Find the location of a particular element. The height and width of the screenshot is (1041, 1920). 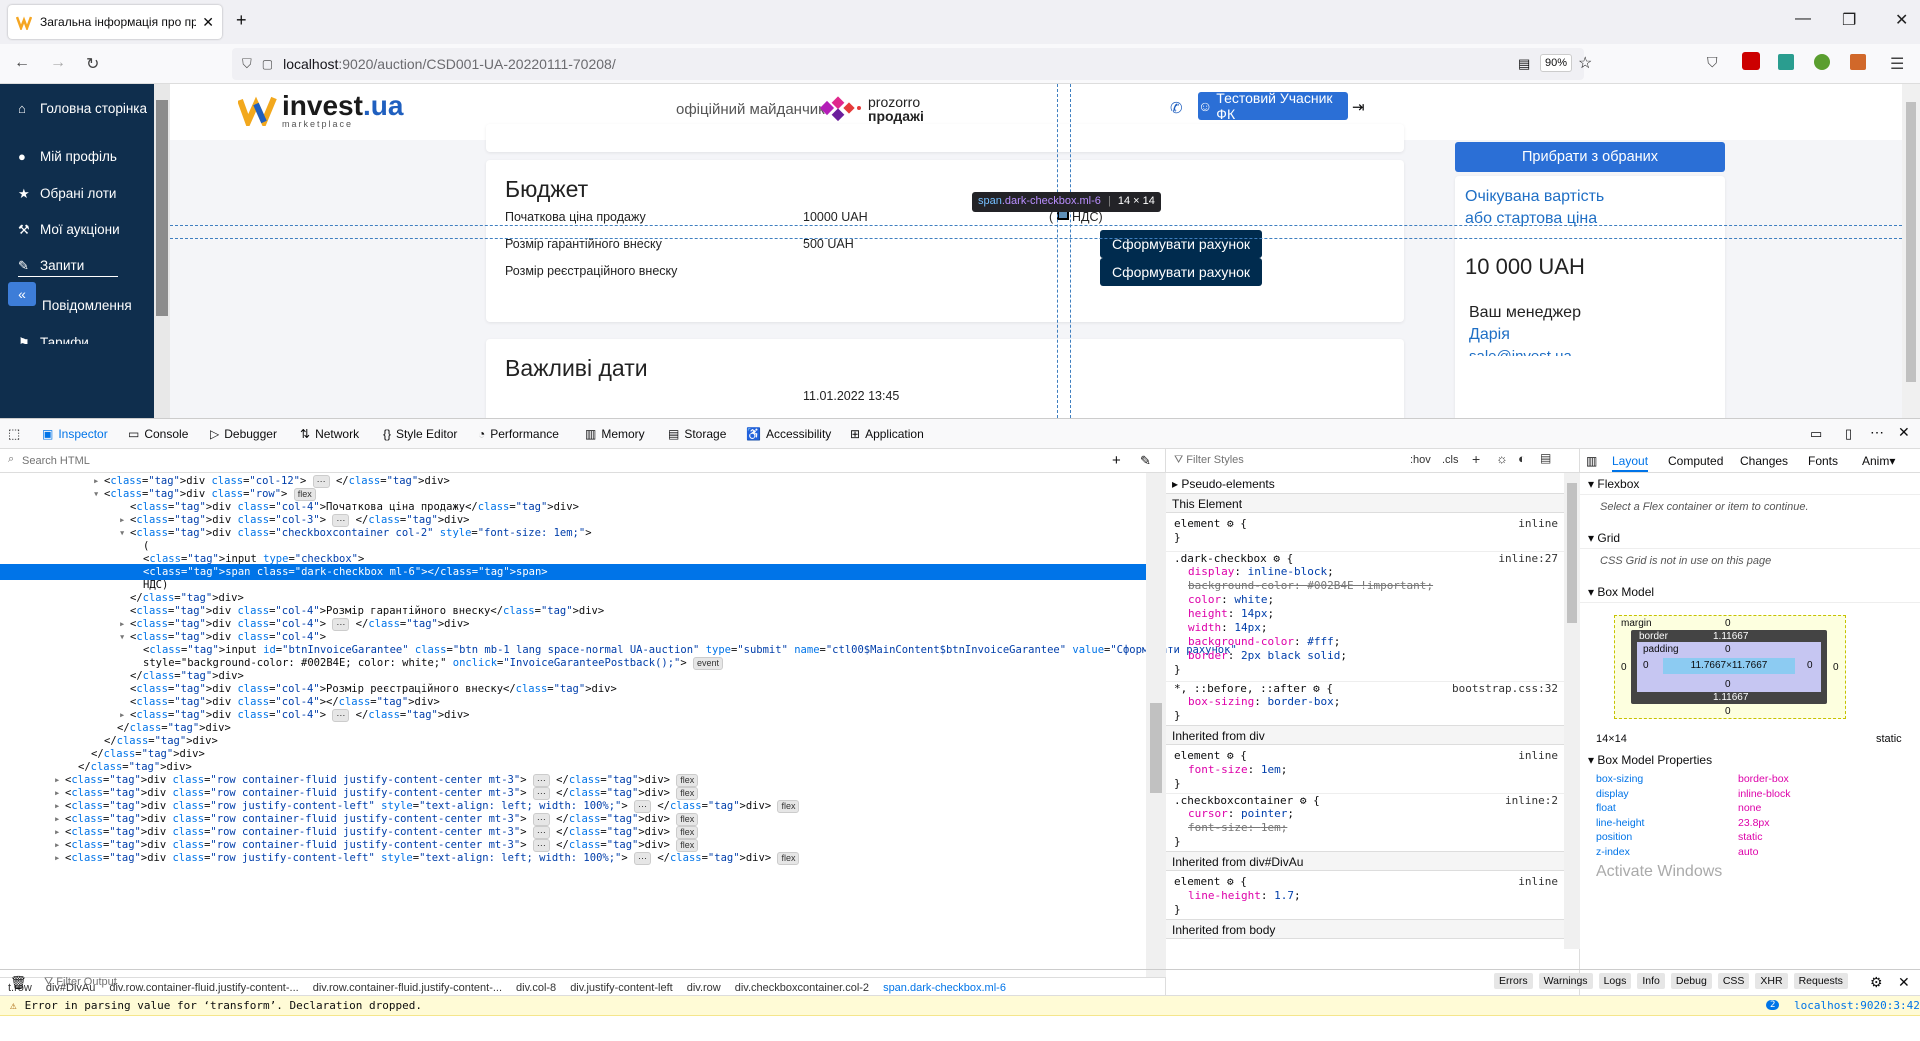

filter-output-input: ⛛ Filter Output is located at coordinates (80, 982).